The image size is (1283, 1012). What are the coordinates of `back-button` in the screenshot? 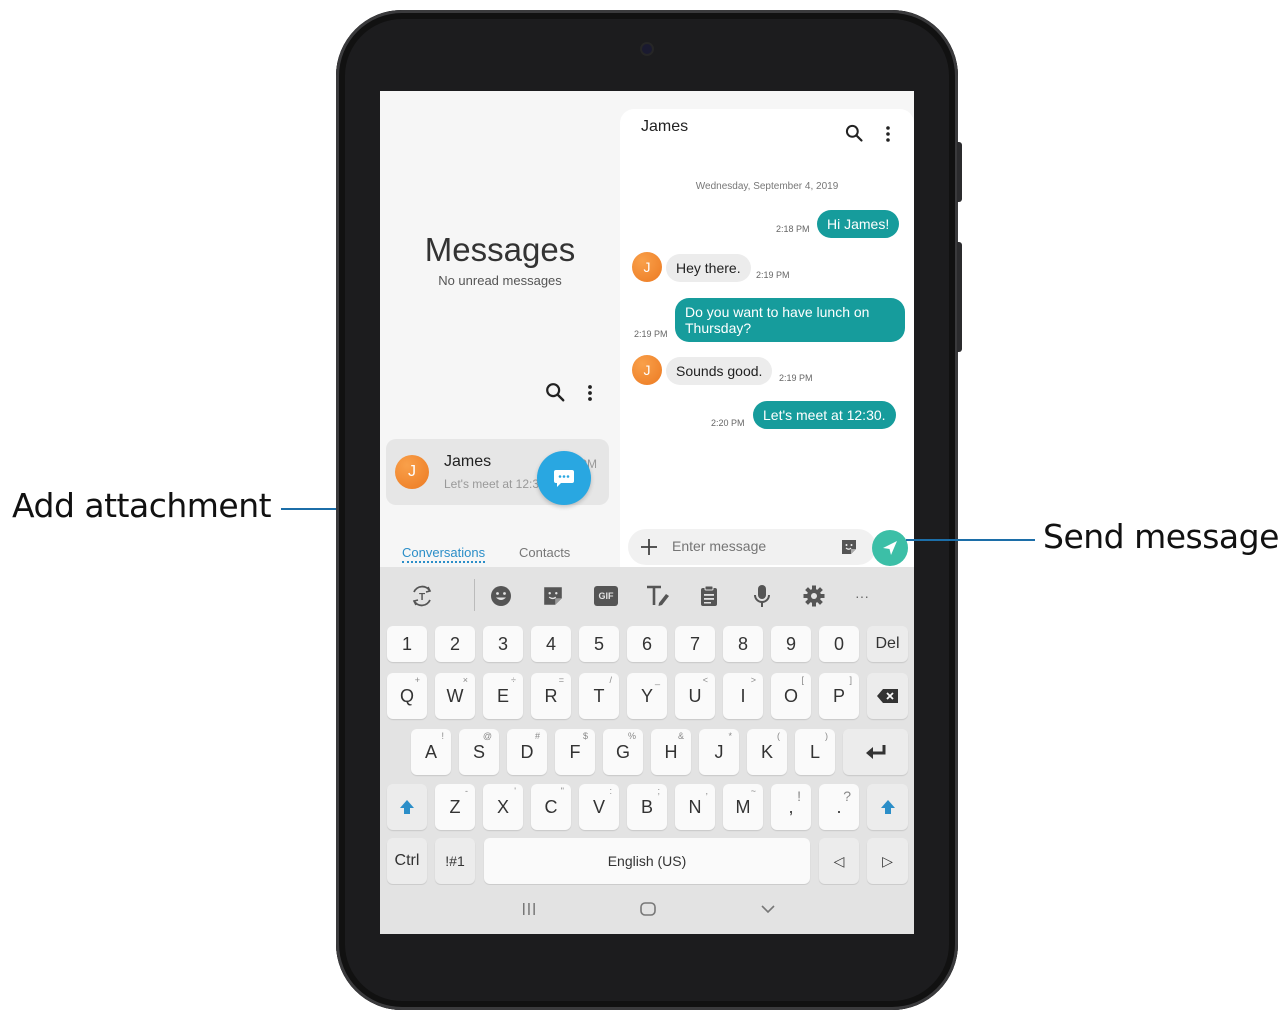 It's located at (768, 909).